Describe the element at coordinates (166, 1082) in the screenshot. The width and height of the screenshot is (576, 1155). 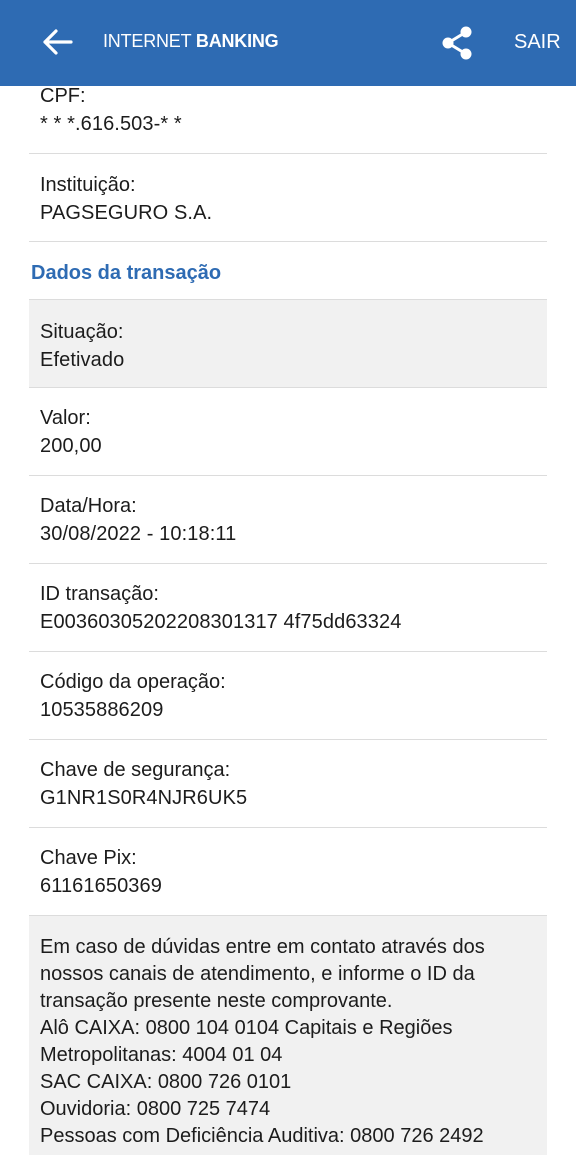
I see `info-line: SAC CAIXA: 0800 726 0101` at that location.